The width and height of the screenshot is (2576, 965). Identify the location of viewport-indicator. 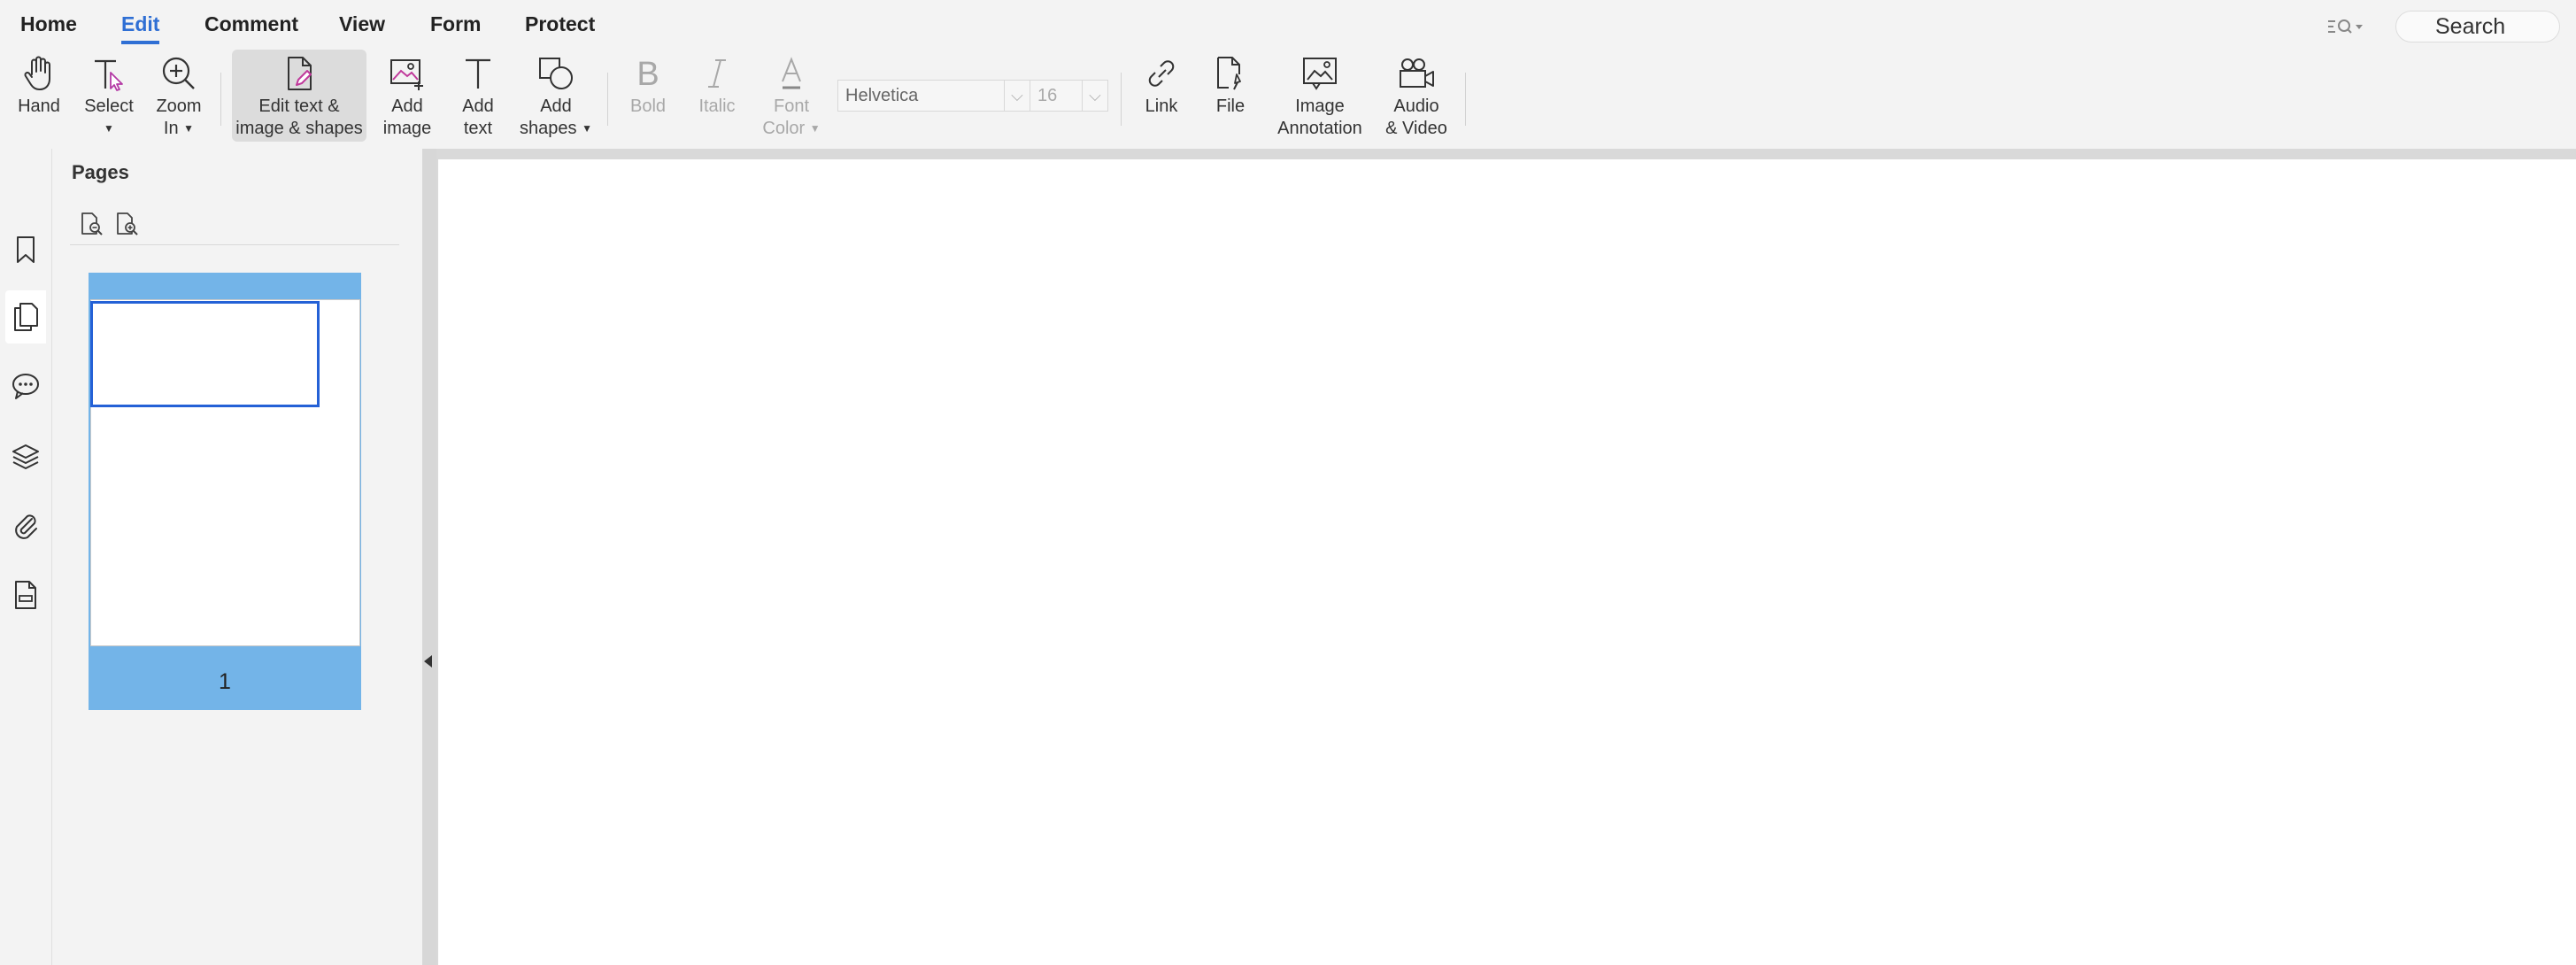
(205, 354).